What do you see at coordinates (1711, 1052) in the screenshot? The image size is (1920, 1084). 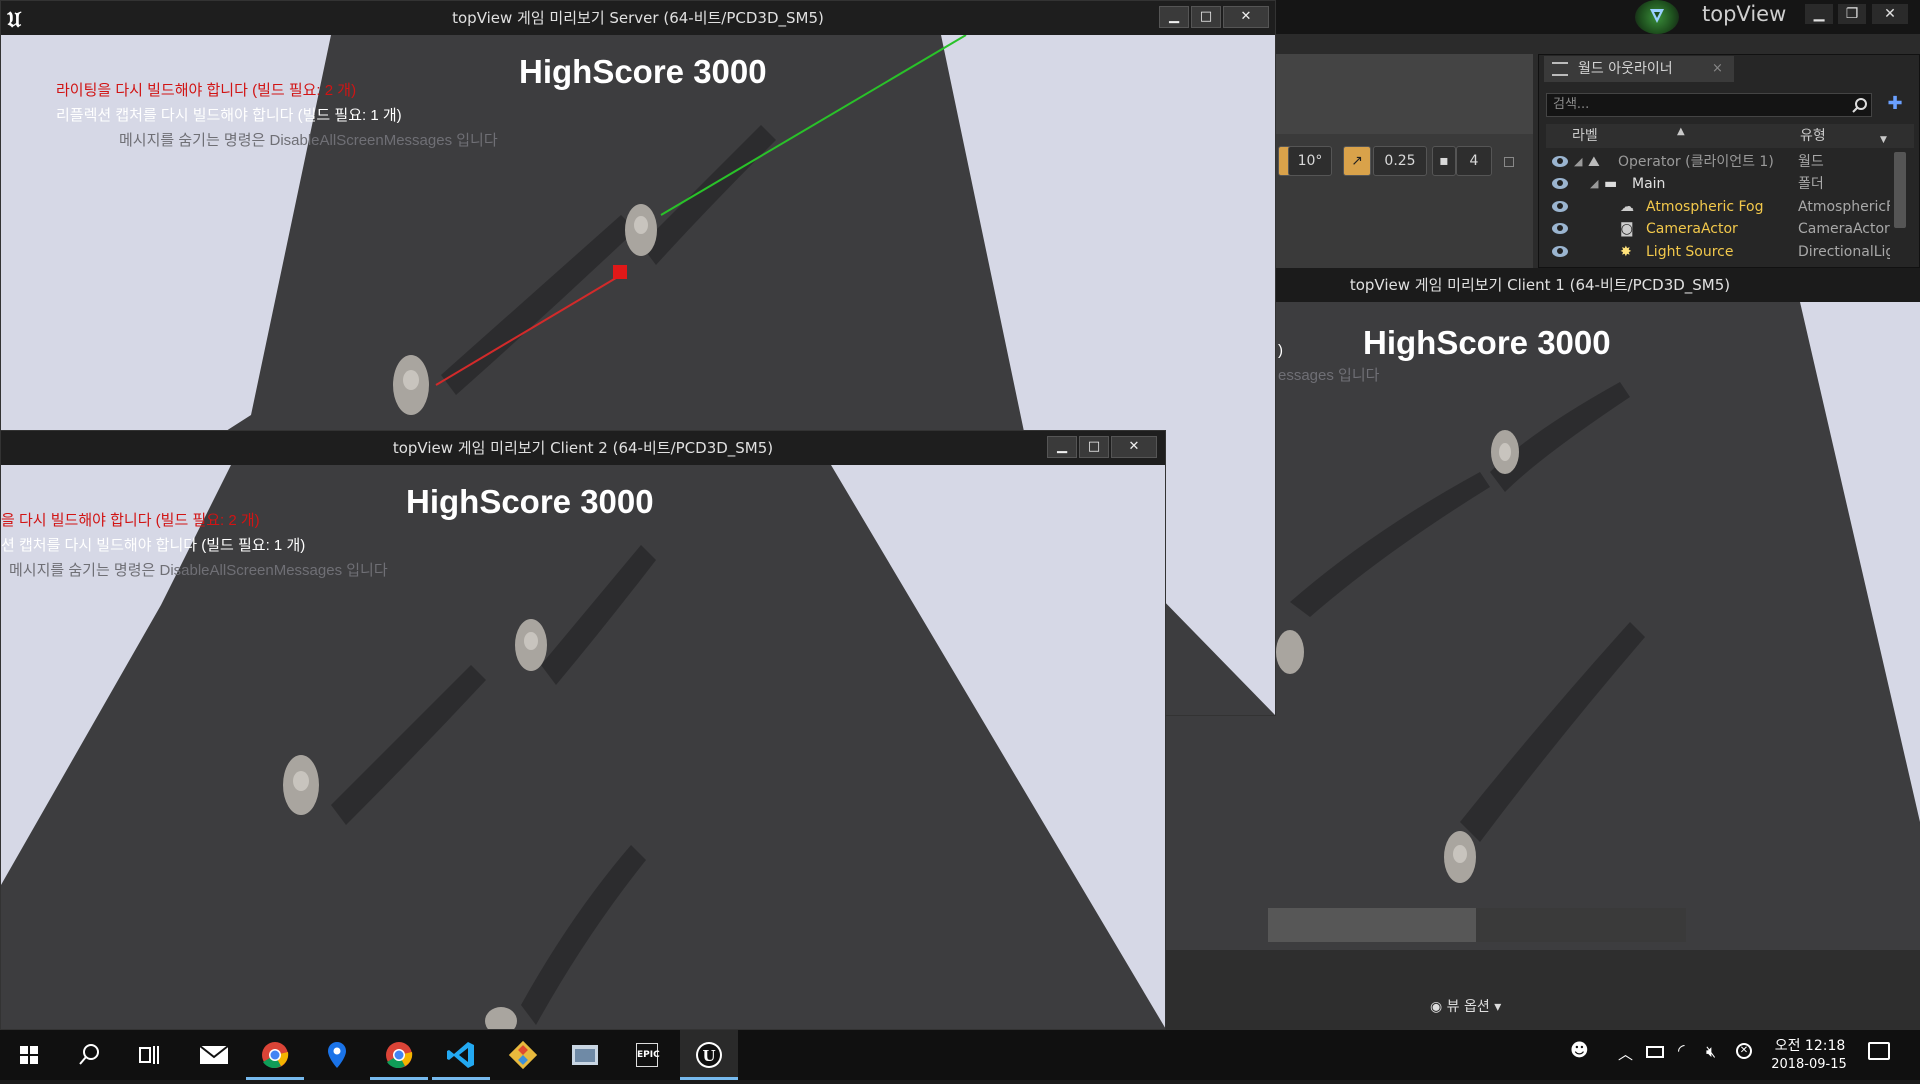 I see `volume-muted-icon: 🔇︎` at bounding box center [1711, 1052].